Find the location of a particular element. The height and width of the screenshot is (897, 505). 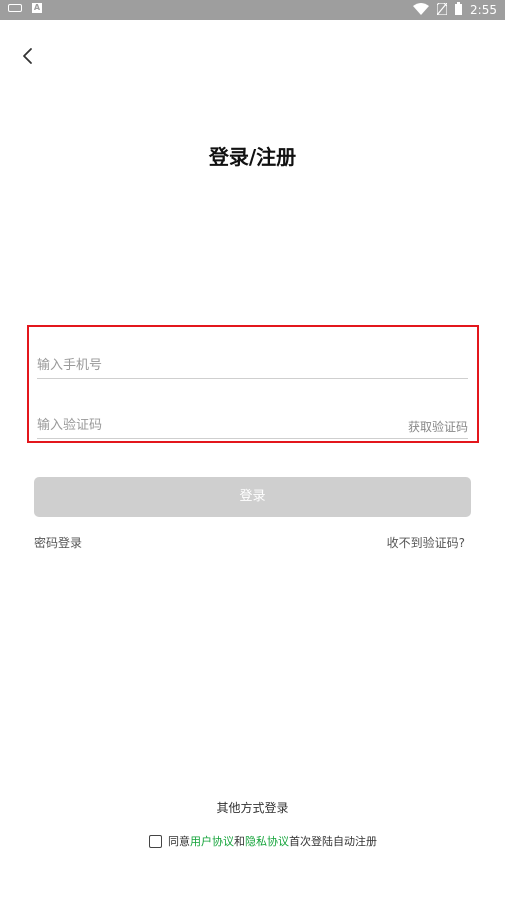

agreement-row: 同意 用户协议 和 隐私协议 首次登陆自动注册 is located at coordinates (263, 841).